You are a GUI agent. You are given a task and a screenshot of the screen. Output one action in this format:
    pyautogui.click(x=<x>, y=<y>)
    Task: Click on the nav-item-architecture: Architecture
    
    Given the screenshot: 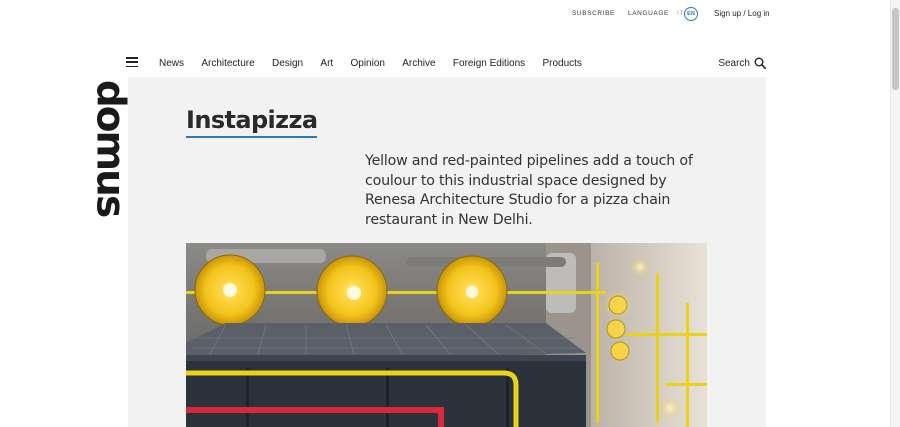 What is the action you would take?
    pyautogui.click(x=227, y=63)
    